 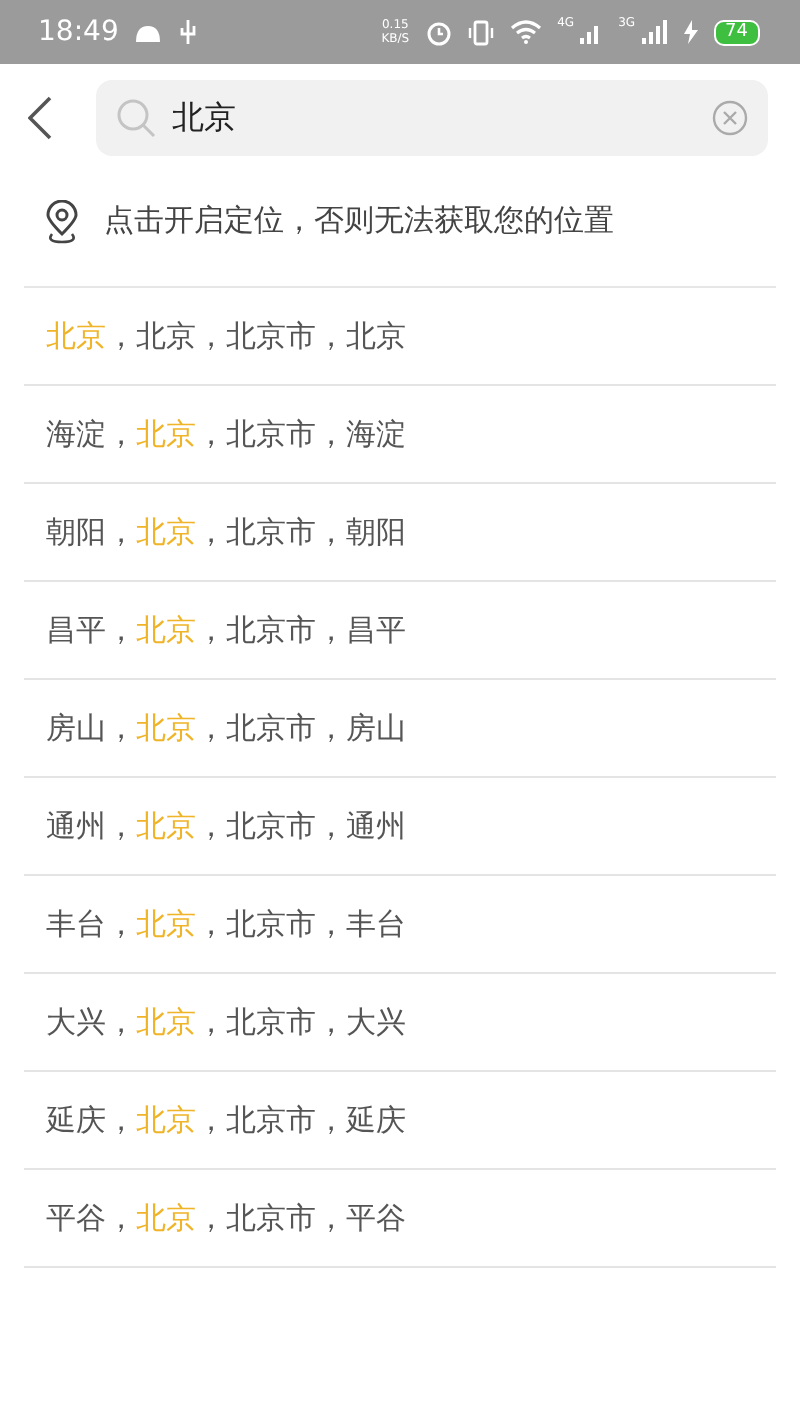 I want to click on status-time: 18:49, so click(x=78, y=32).